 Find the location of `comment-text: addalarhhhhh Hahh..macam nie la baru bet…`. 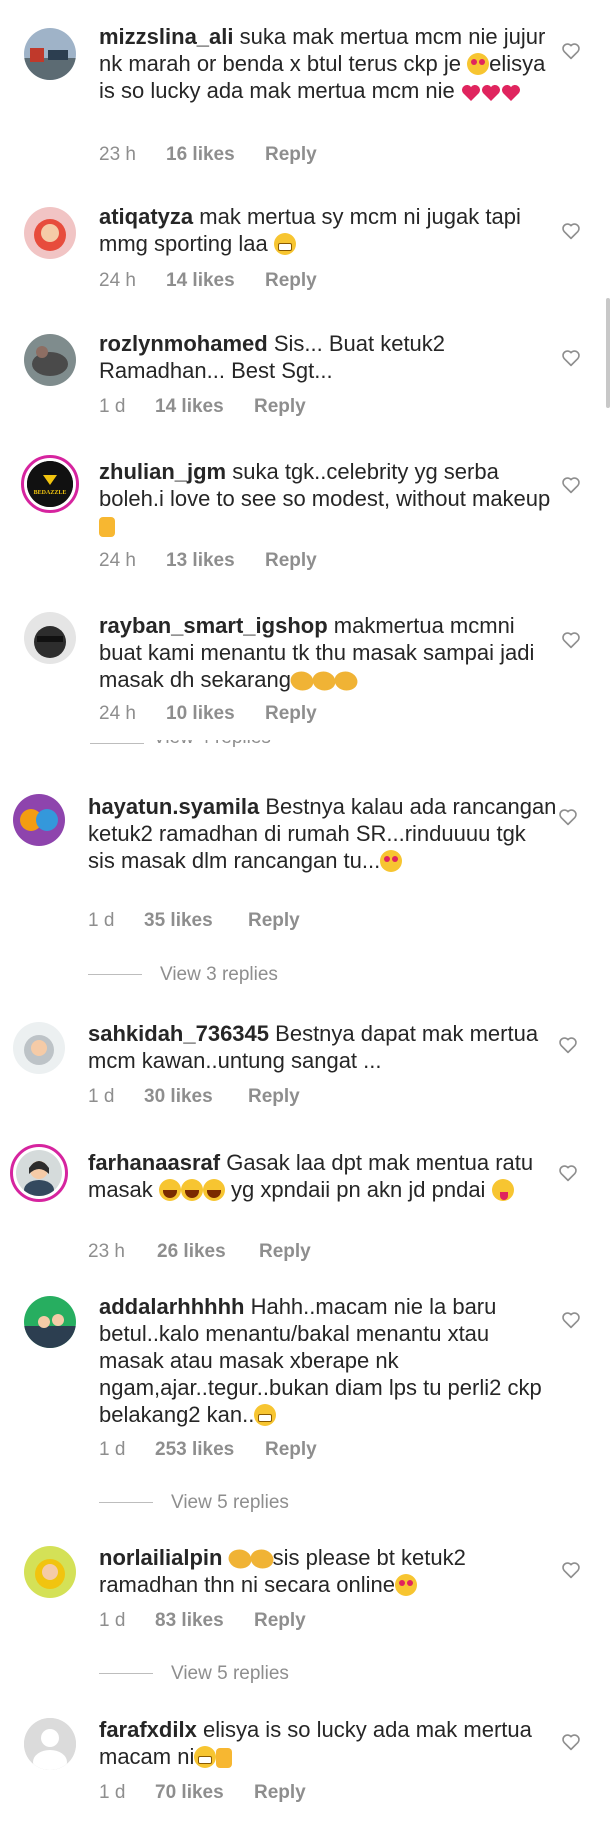

comment-text: addalarhhhhh Hahh..macam nie la baru bet… is located at coordinates (329, 1360).